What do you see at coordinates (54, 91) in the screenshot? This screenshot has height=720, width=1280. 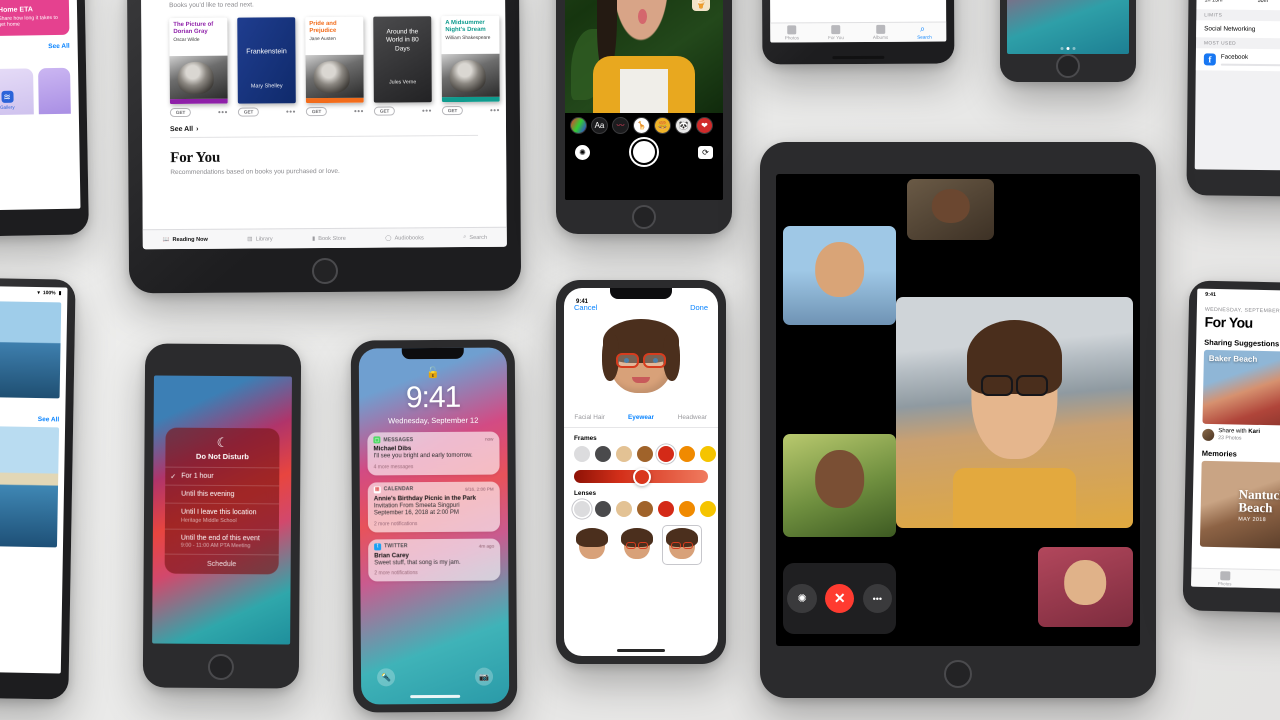 I see `shortcut-tile-violet` at bounding box center [54, 91].